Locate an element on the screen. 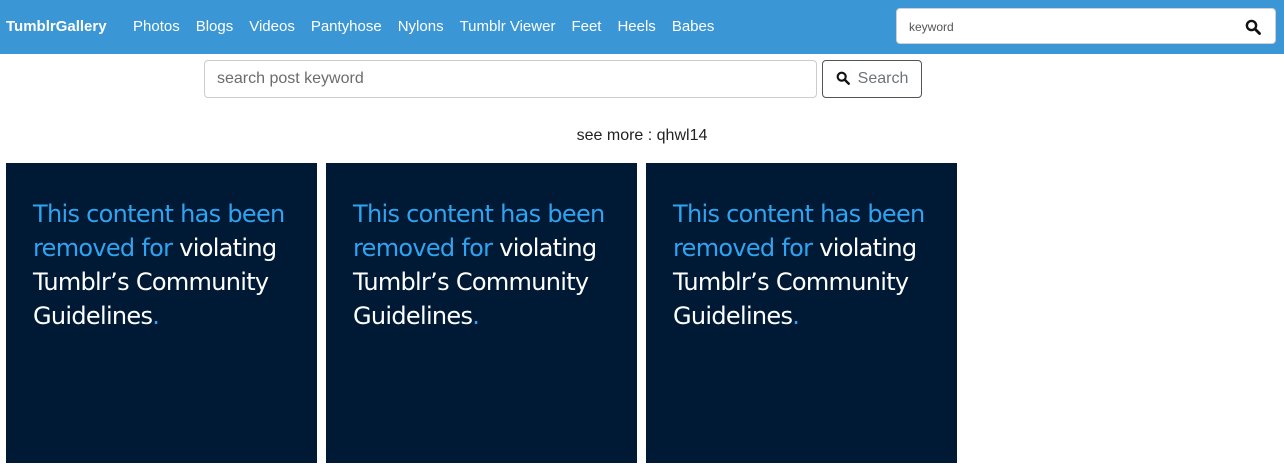  nav-link-feet: Feet is located at coordinates (586, 27).